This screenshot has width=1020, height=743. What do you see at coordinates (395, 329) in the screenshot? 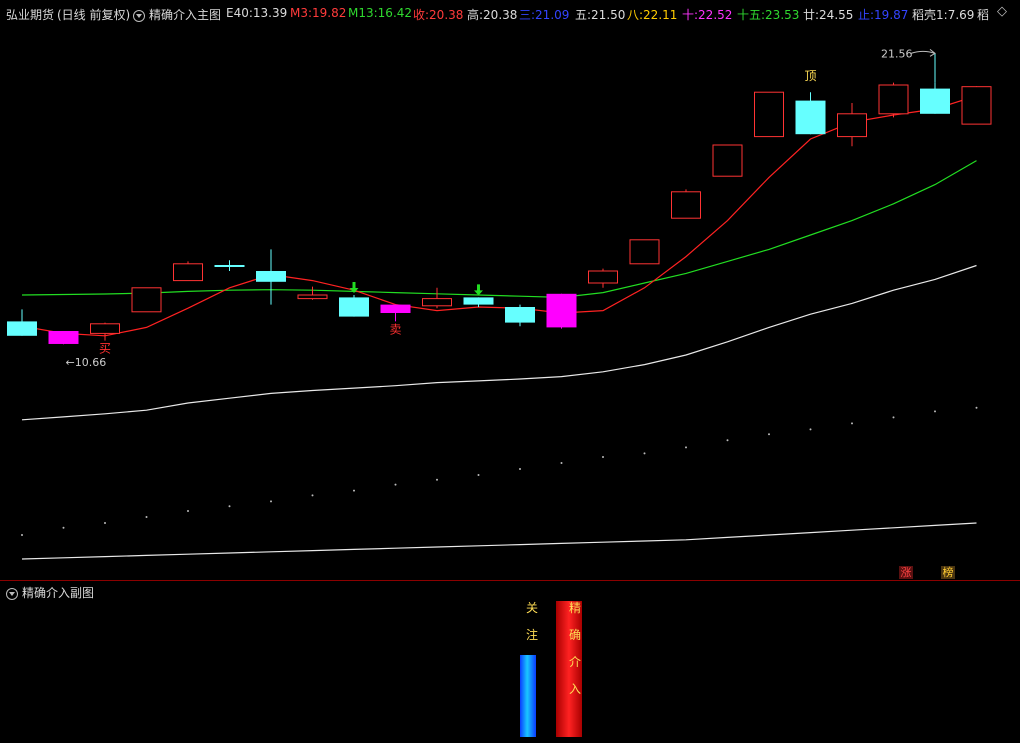
I see `signal-label: 卖` at bounding box center [395, 329].